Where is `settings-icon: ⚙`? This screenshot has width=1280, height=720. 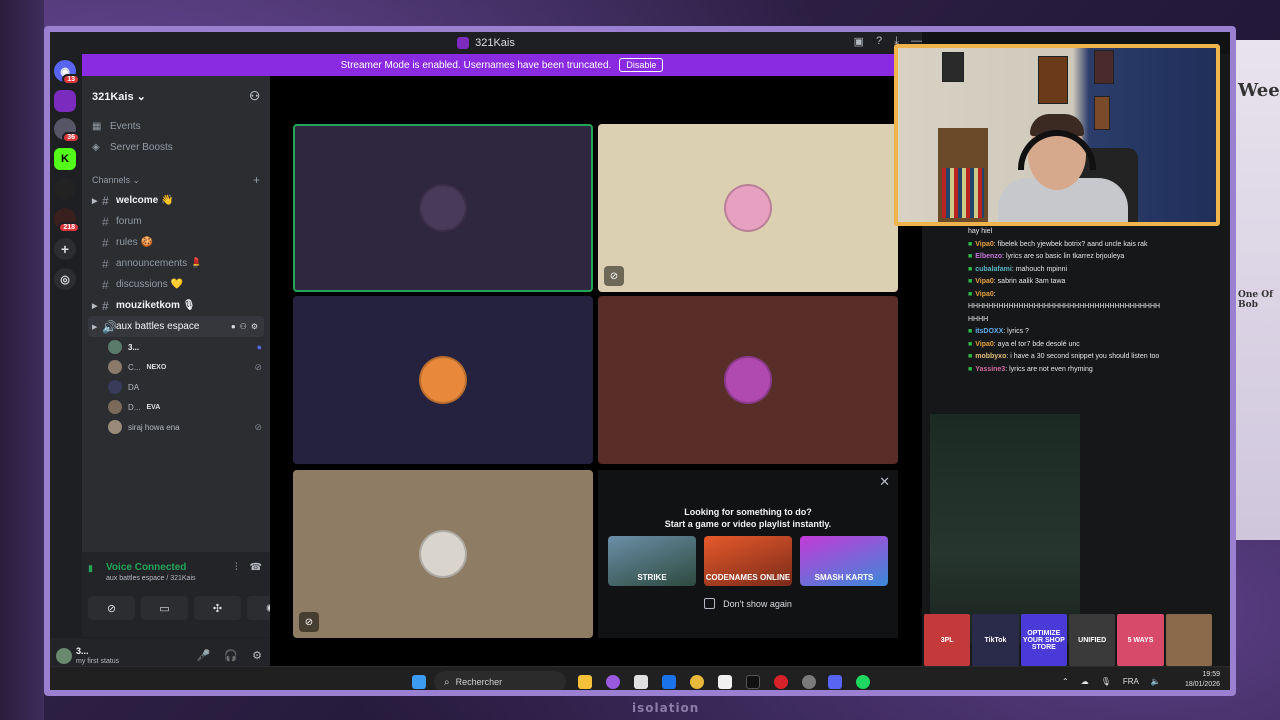 settings-icon: ⚙ is located at coordinates (254, 326).